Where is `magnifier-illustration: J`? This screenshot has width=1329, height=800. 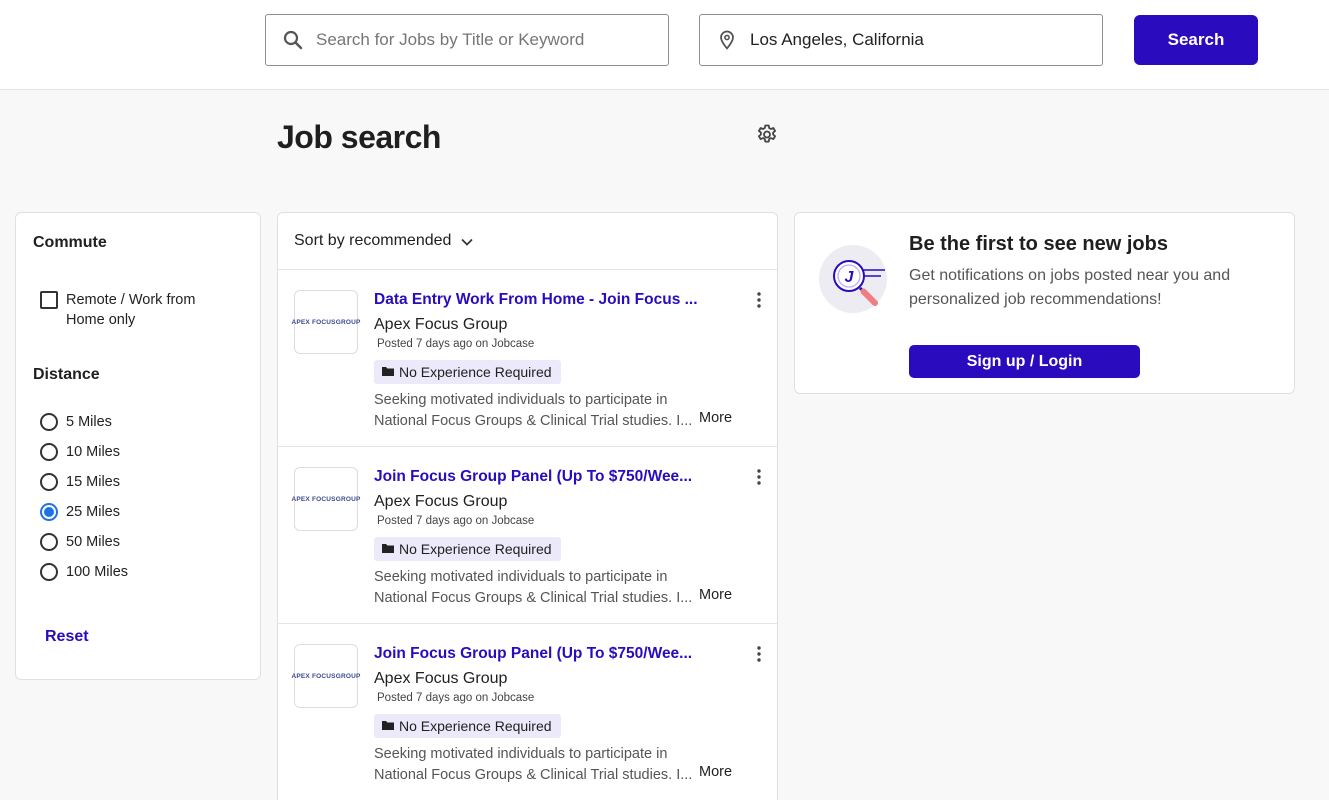 magnifier-illustration: J is located at coordinates (853, 279).